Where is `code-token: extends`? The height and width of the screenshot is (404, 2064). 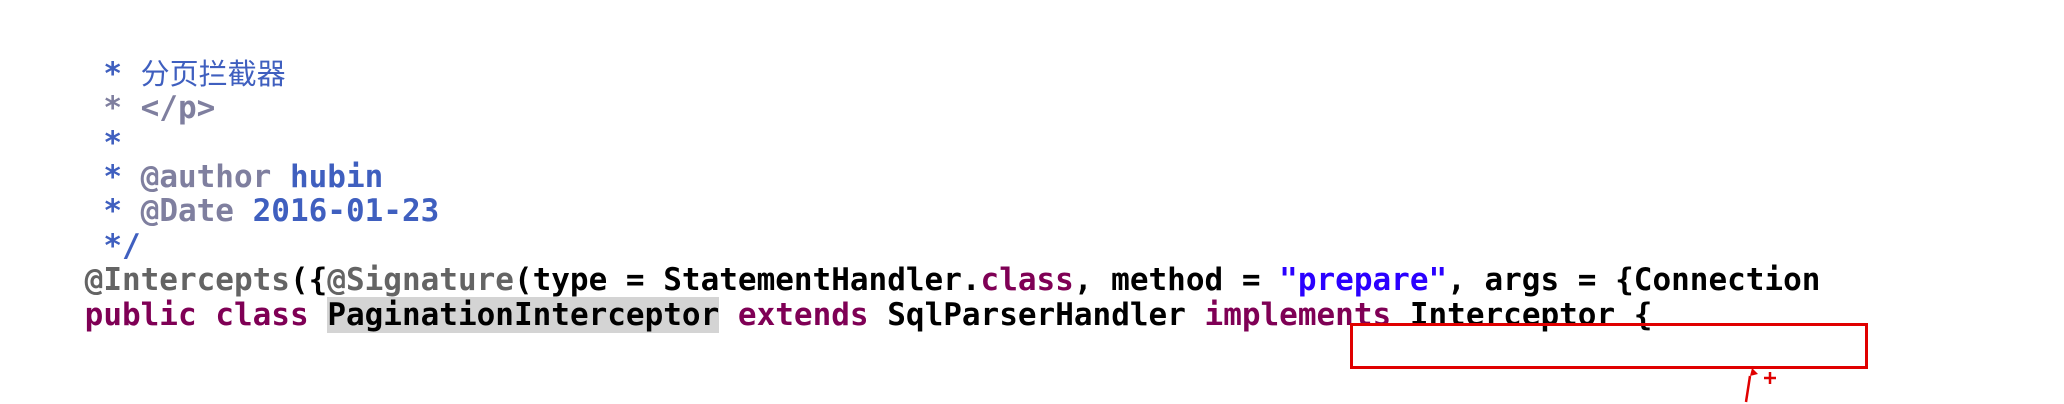 code-token: extends is located at coordinates (803, 315).